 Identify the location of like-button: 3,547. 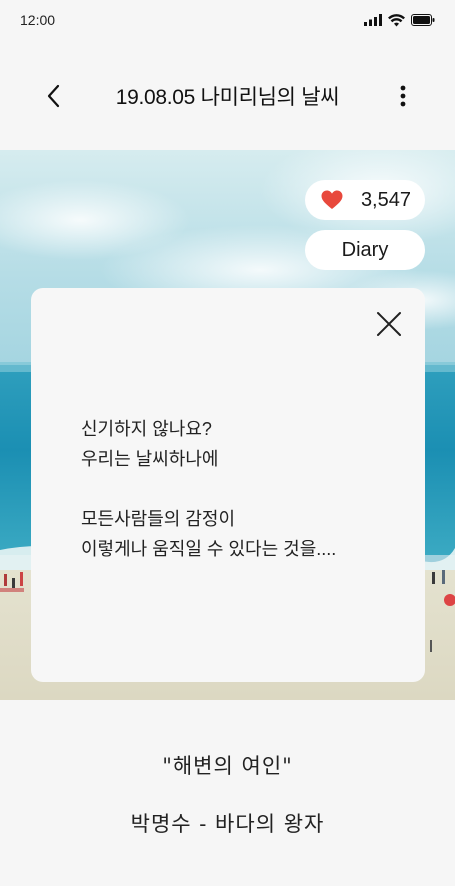
(365, 200).